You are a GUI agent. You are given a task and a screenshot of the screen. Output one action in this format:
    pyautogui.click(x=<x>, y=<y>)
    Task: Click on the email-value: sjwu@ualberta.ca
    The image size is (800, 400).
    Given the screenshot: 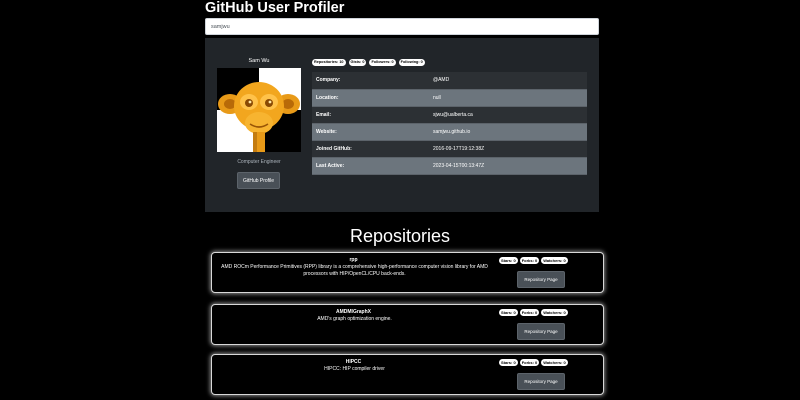 What is the action you would take?
    pyautogui.click(x=508, y=115)
    